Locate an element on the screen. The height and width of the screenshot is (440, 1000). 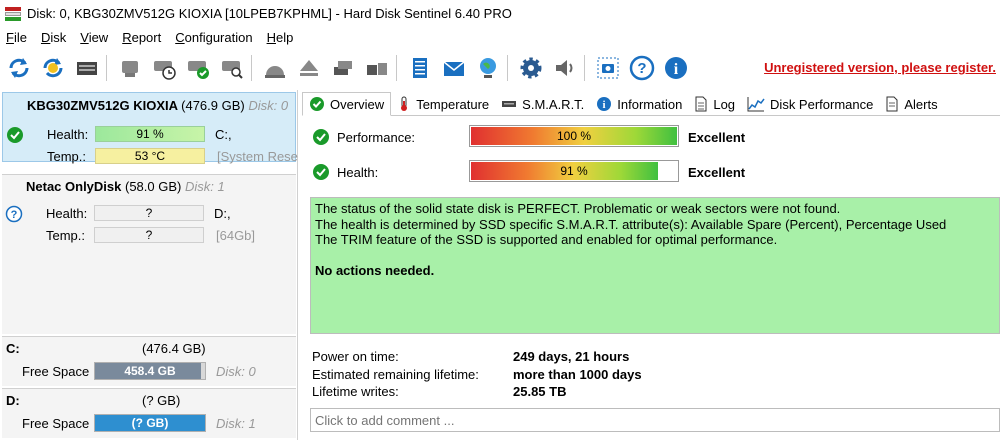
tab-temperature-label: Temperature is located at coordinates (453, 104).